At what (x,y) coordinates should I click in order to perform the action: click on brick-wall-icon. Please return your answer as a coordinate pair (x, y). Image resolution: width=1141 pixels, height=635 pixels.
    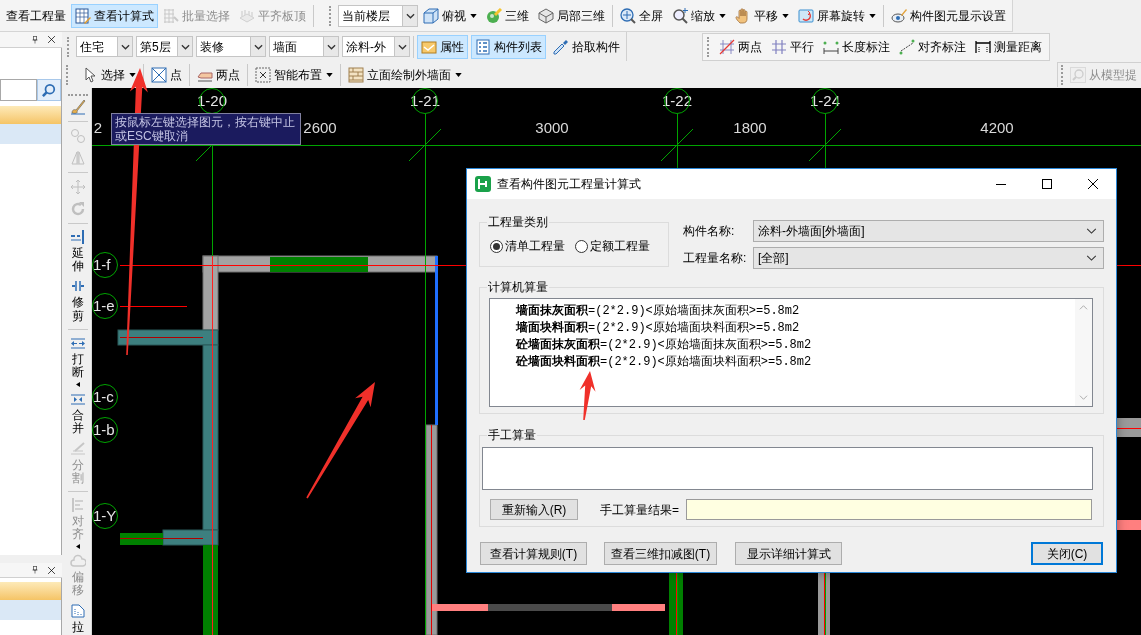
    Looking at the image, I should click on (356, 74).